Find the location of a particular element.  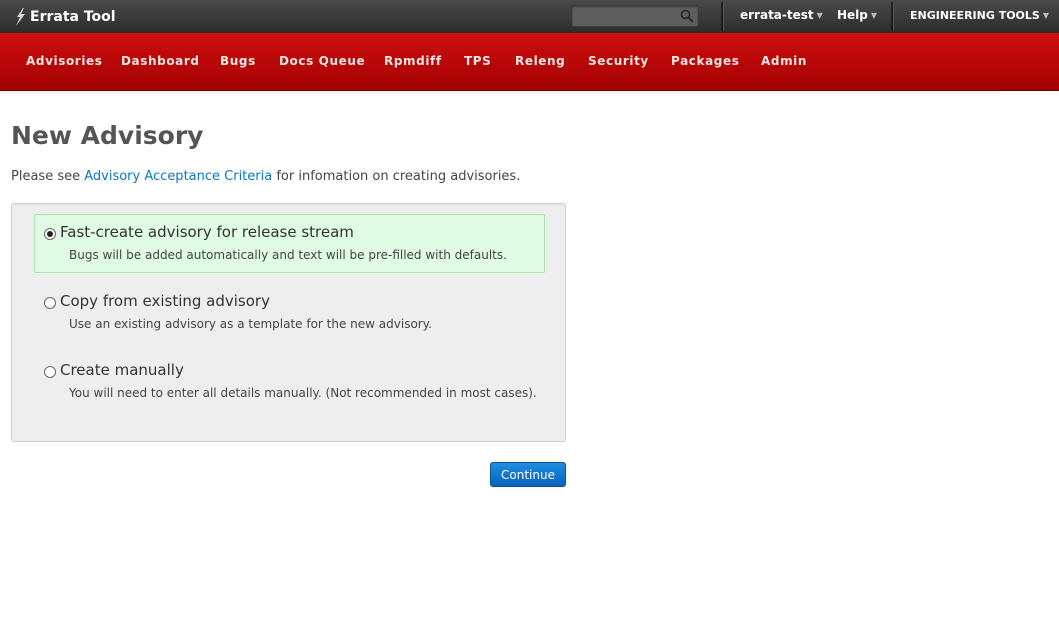

nav-item-releng: Releng is located at coordinates (540, 61).